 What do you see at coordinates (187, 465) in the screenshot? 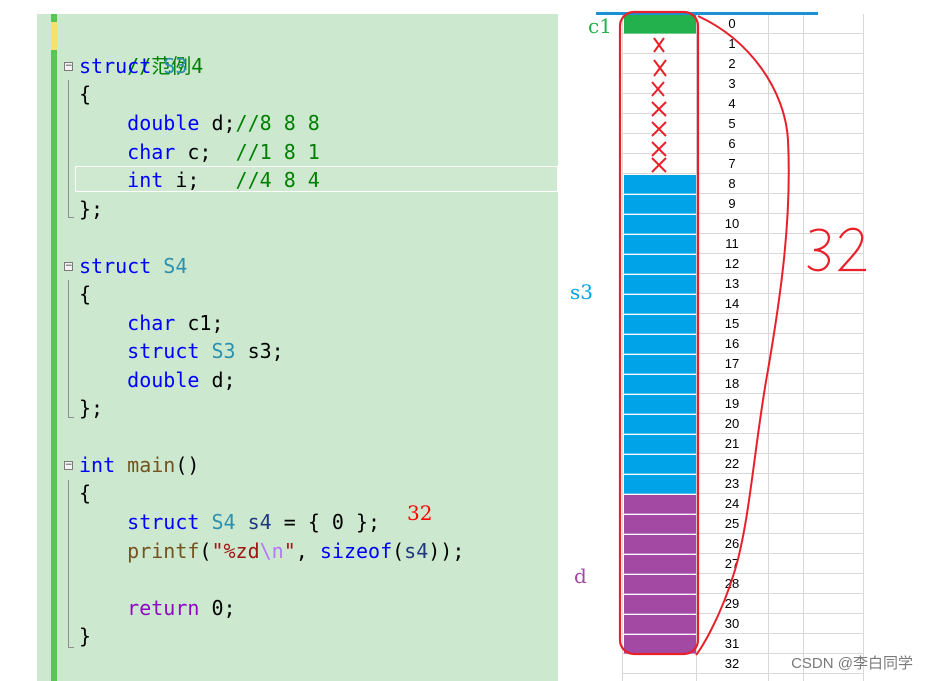
I see `parens: ()` at bounding box center [187, 465].